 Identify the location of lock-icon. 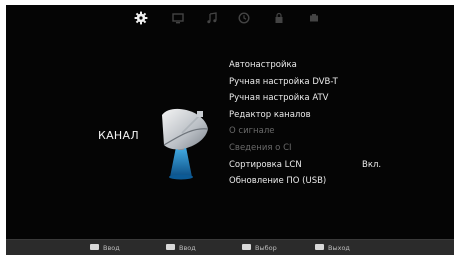
(279, 17).